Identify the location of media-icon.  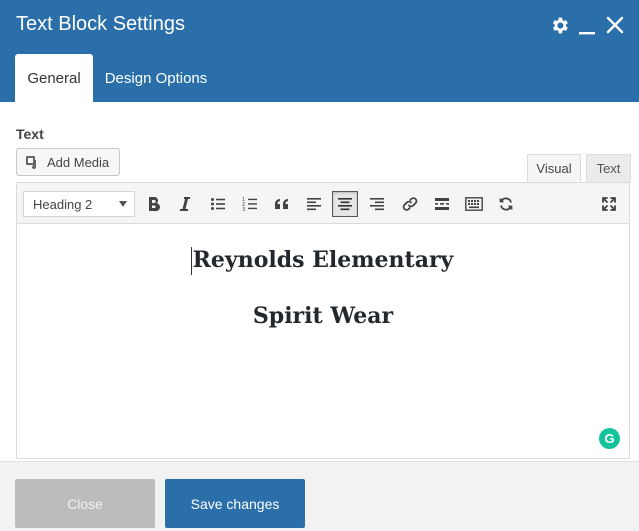
(33, 162).